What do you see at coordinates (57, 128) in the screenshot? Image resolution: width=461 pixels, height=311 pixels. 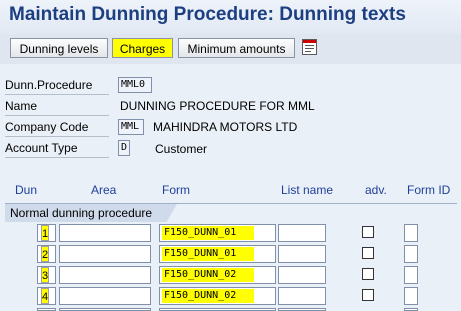 I see `company-code-label: Company Code` at bounding box center [57, 128].